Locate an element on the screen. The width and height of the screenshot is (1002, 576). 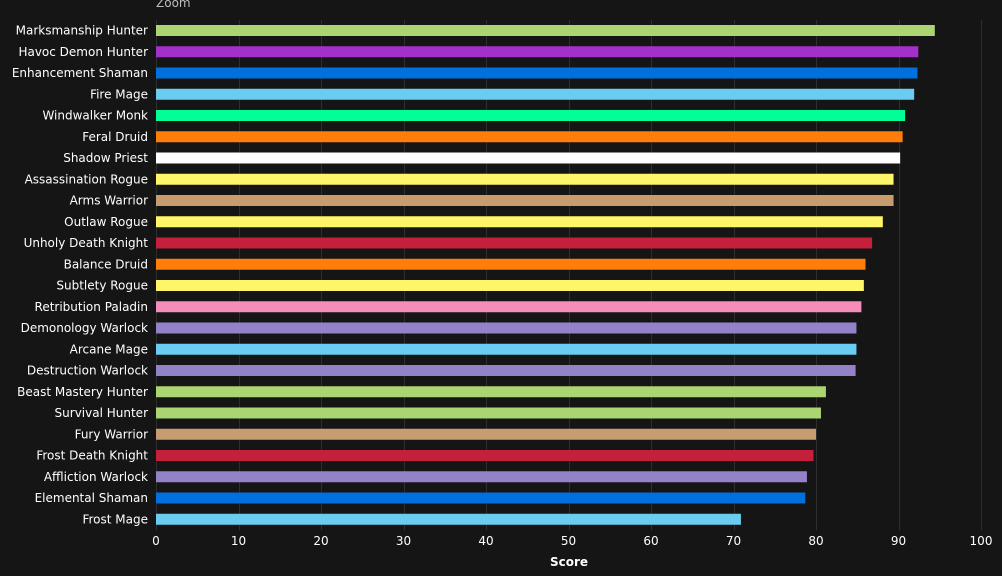
x-tick-label: 20 is located at coordinates (320, 541).